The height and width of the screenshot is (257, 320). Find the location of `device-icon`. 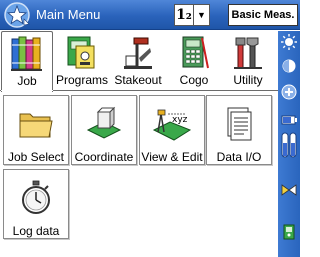

device-icon is located at coordinates (289, 232).